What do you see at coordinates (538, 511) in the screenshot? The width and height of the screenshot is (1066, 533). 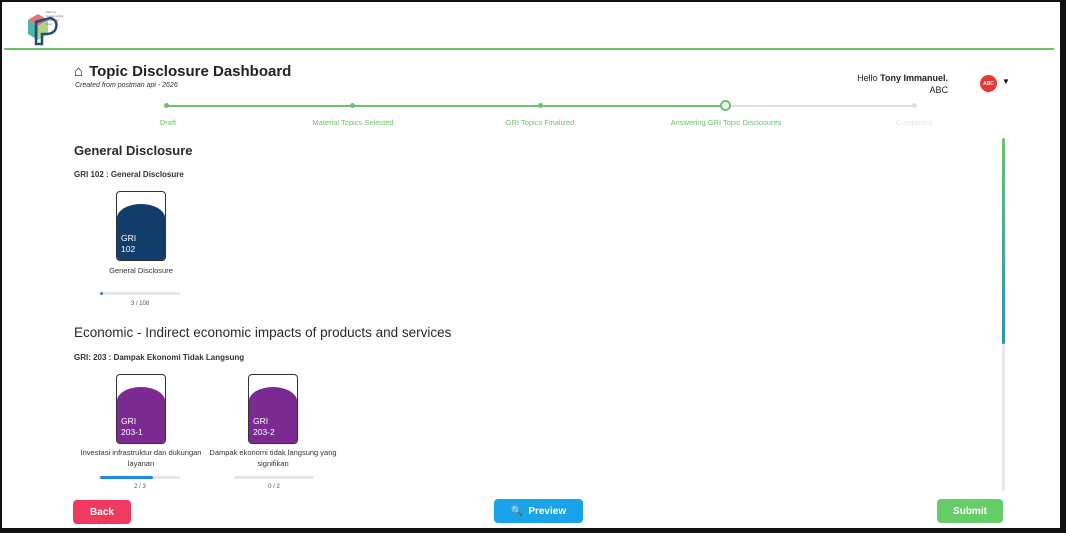 I see `preview-button: 🔍 Preview` at bounding box center [538, 511].